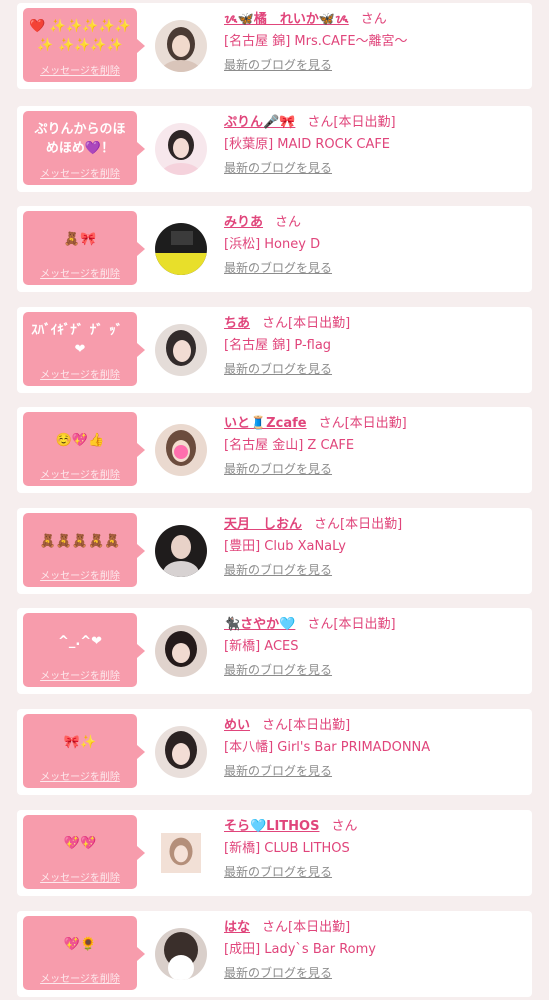 Image resolution: width=549 pixels, height=1000 pixels. What do you see at coordinates (286, 19) in the screenshot?
I see `girl-name-link: ᝰ🦋橘 れいか🦋ᝰ` at bounding box center [286, 19].